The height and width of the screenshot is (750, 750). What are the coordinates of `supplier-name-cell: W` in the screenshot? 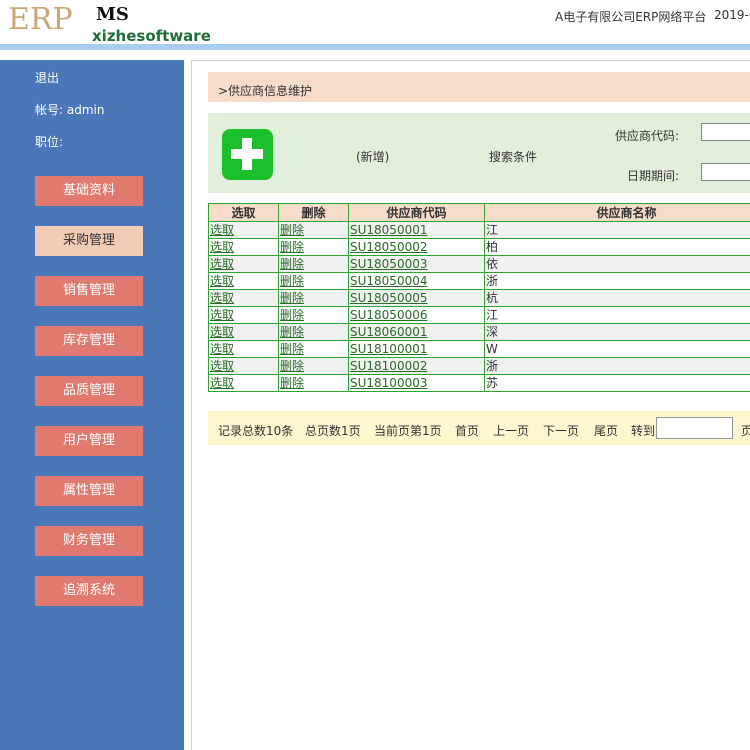 It's located at (492, 349).